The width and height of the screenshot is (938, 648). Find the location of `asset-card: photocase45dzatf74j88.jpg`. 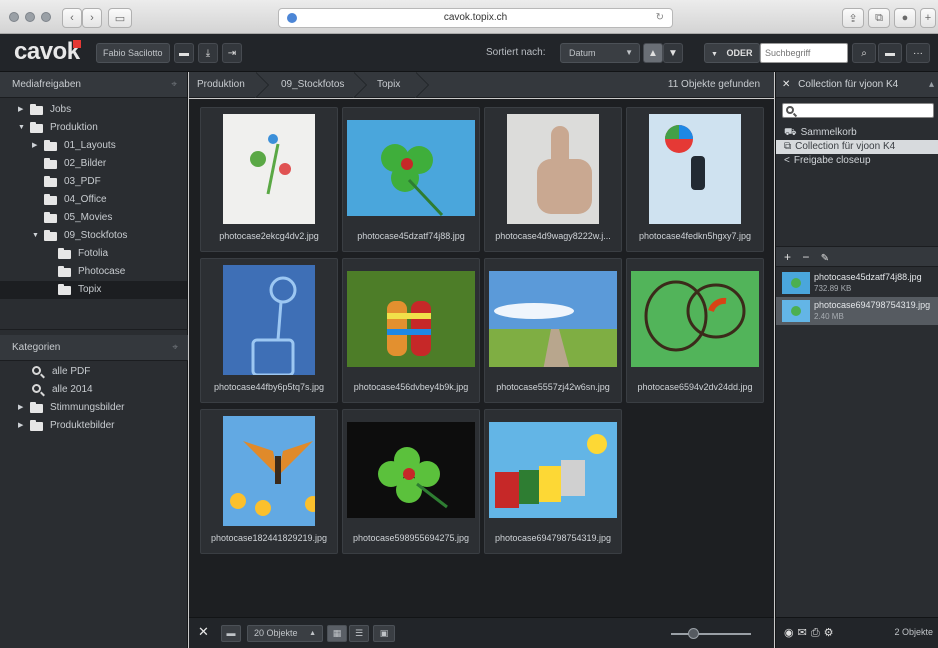

asset-card: photocase45dzatf74j88.jpg is located at coordinates (411, 179).